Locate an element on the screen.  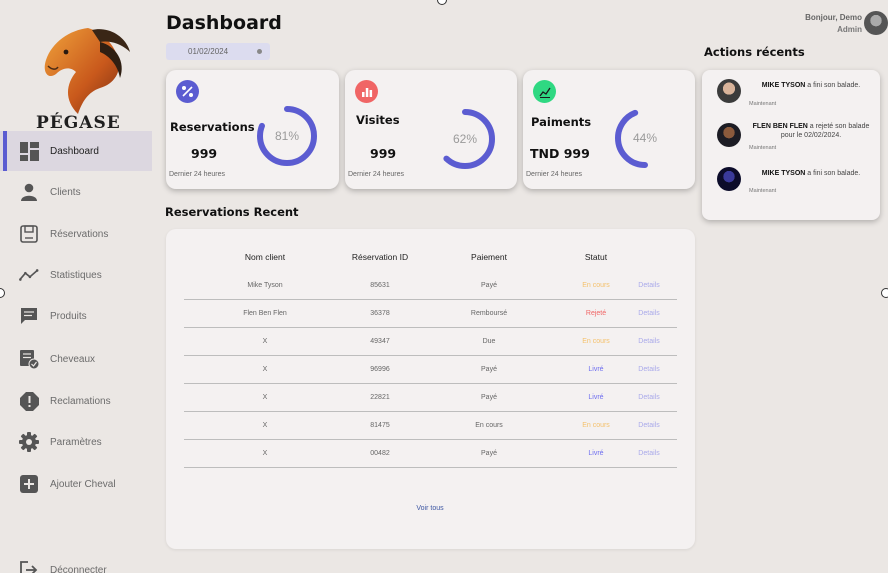
reservation-id-cell: 00482 is located at coordinates (380, 453).